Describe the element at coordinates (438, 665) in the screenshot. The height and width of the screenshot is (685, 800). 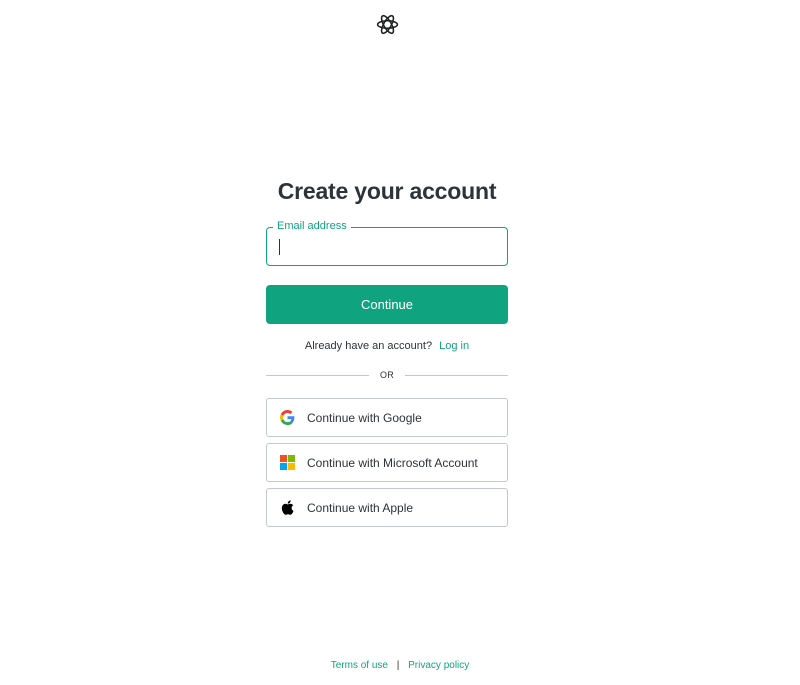
I see `privacy-policy-link: Privacy policy` at that location.